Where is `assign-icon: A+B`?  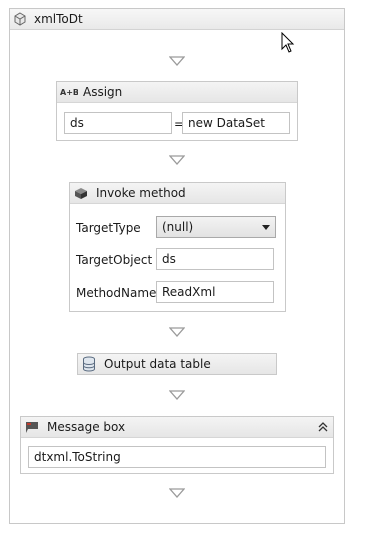
assign-icon: A+B is located at coordinates (69, 92).